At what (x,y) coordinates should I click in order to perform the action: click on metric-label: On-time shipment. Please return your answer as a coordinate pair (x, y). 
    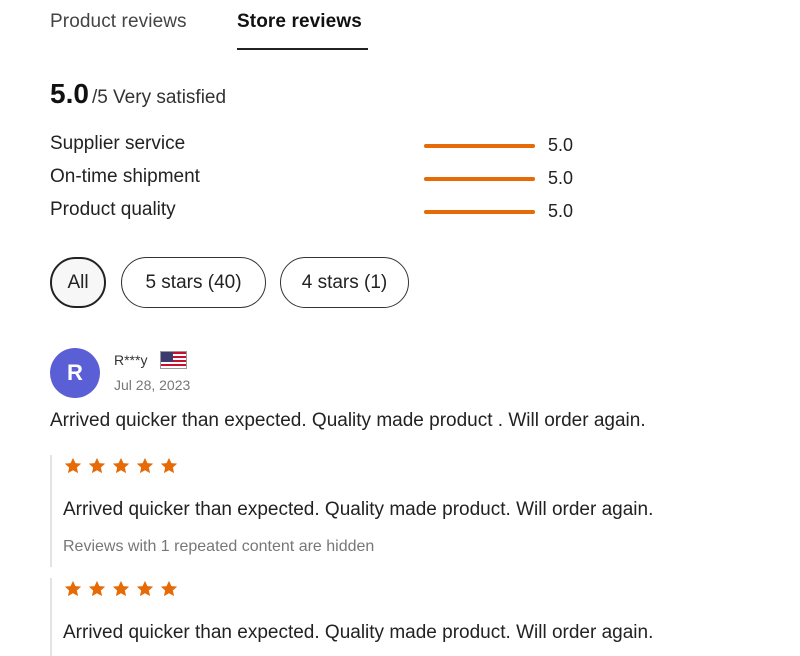
    Looking at the image, I should click on (125, 176).